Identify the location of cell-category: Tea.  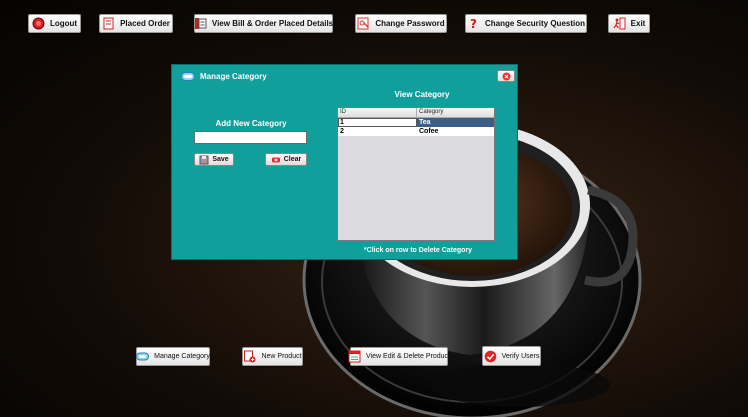
(425, 122).